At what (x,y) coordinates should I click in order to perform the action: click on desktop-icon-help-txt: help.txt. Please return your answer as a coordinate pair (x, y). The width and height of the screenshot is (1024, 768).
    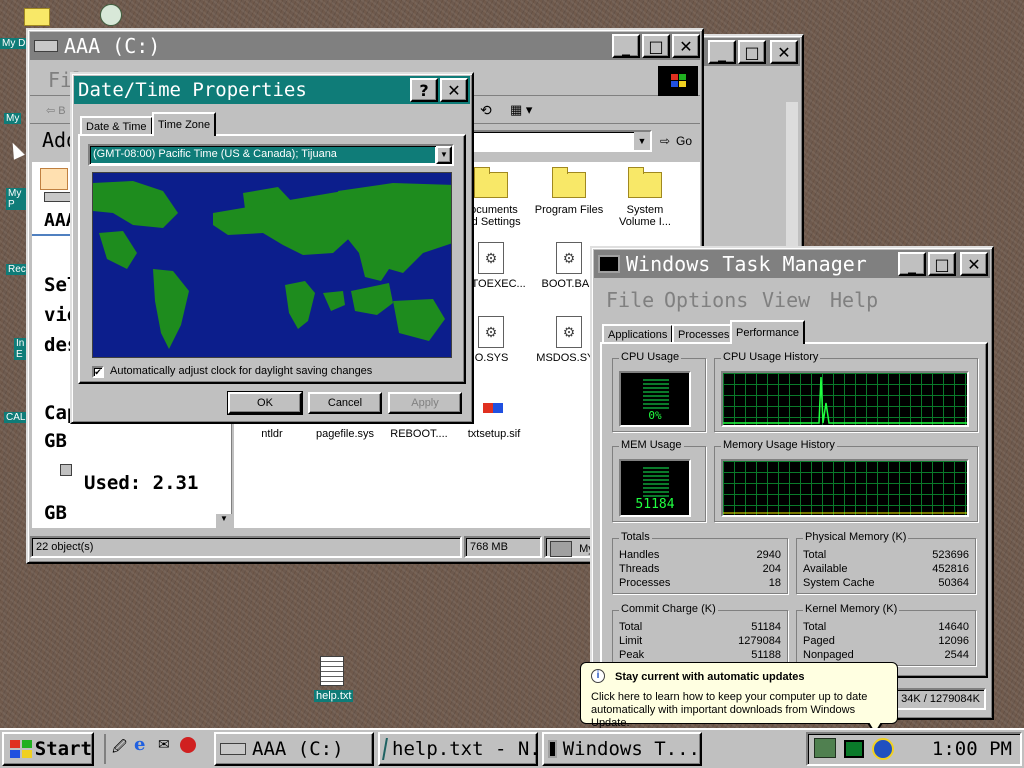
    Looking at the image, I should click on (333, 680).